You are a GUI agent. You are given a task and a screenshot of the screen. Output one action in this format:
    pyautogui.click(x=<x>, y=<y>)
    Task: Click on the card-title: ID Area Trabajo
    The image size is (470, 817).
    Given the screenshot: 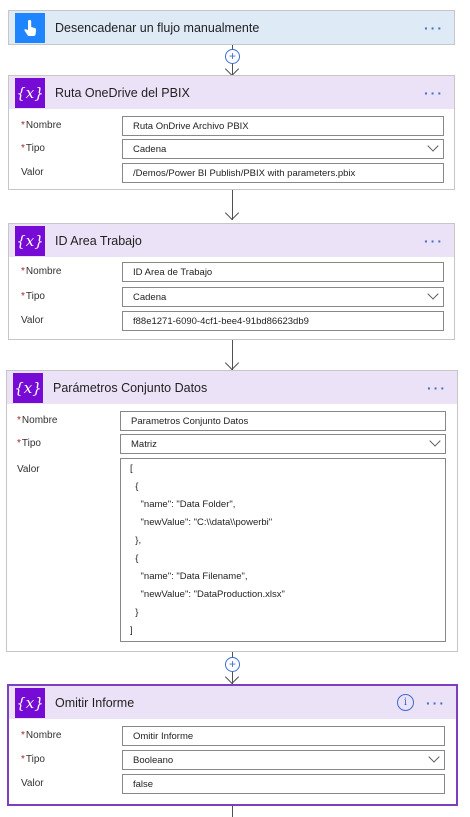 What is the action you would take?
    pyautogui.click(x=98, y=240)
    